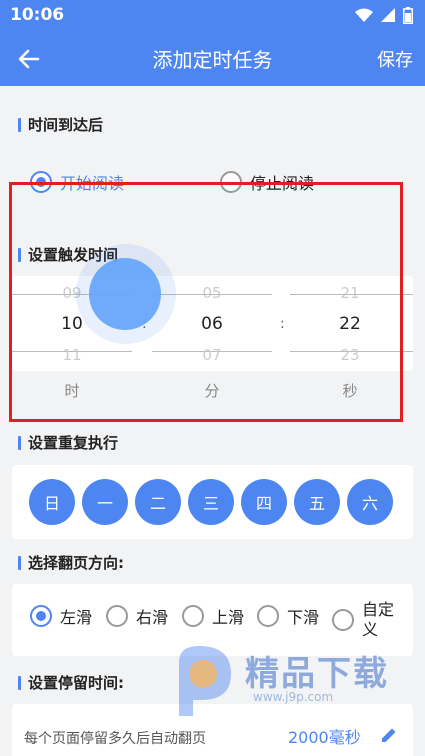 This screenshot has width=425, height=756. I want to click on repeat-days-card: 日 一 二 三 四 五 六, so click(212, 502).